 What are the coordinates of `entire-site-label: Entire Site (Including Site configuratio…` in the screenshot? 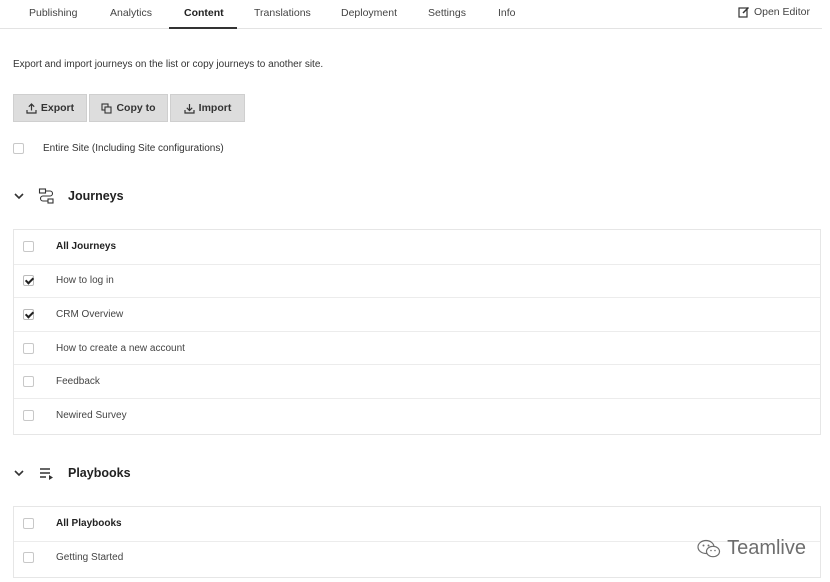 It's located at (133, 148).